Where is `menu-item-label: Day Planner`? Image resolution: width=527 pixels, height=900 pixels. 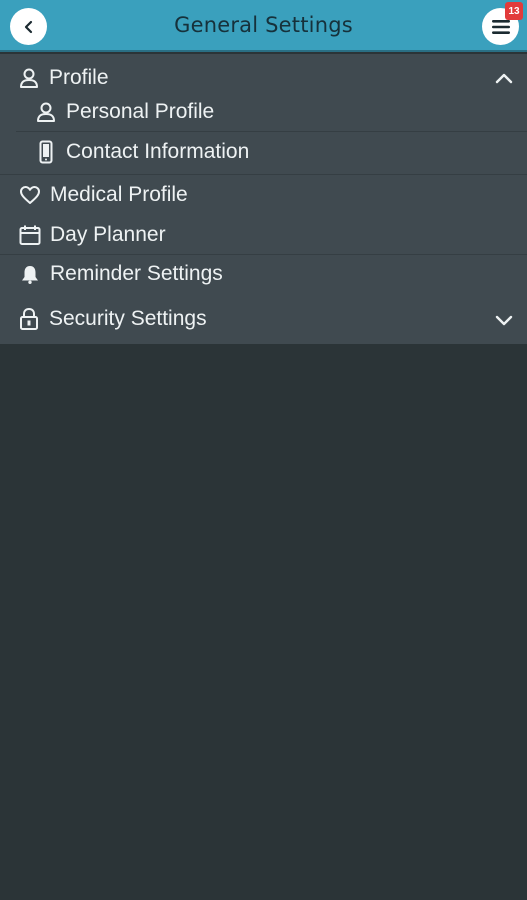
menu-item-label: Day Planner is located at coordinates (108, 234).